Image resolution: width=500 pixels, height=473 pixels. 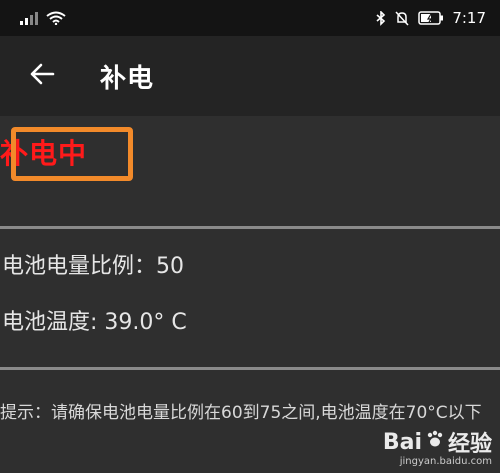 I want to click on page-title: 补电, so click(x=127, y=78).